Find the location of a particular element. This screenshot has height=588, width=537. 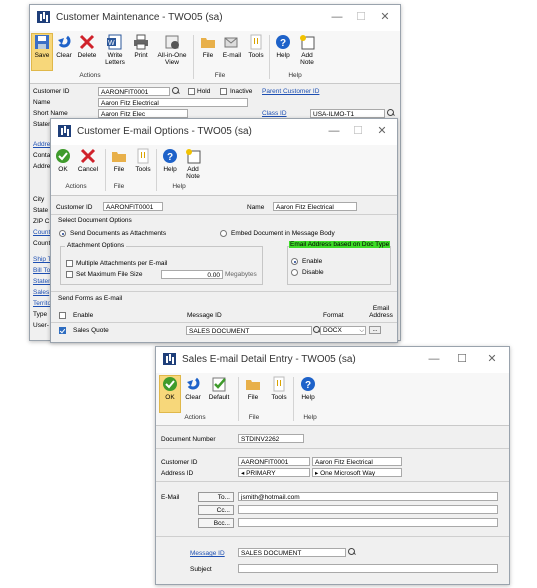

delete-button: Delete is located at coordinates (87, 46).